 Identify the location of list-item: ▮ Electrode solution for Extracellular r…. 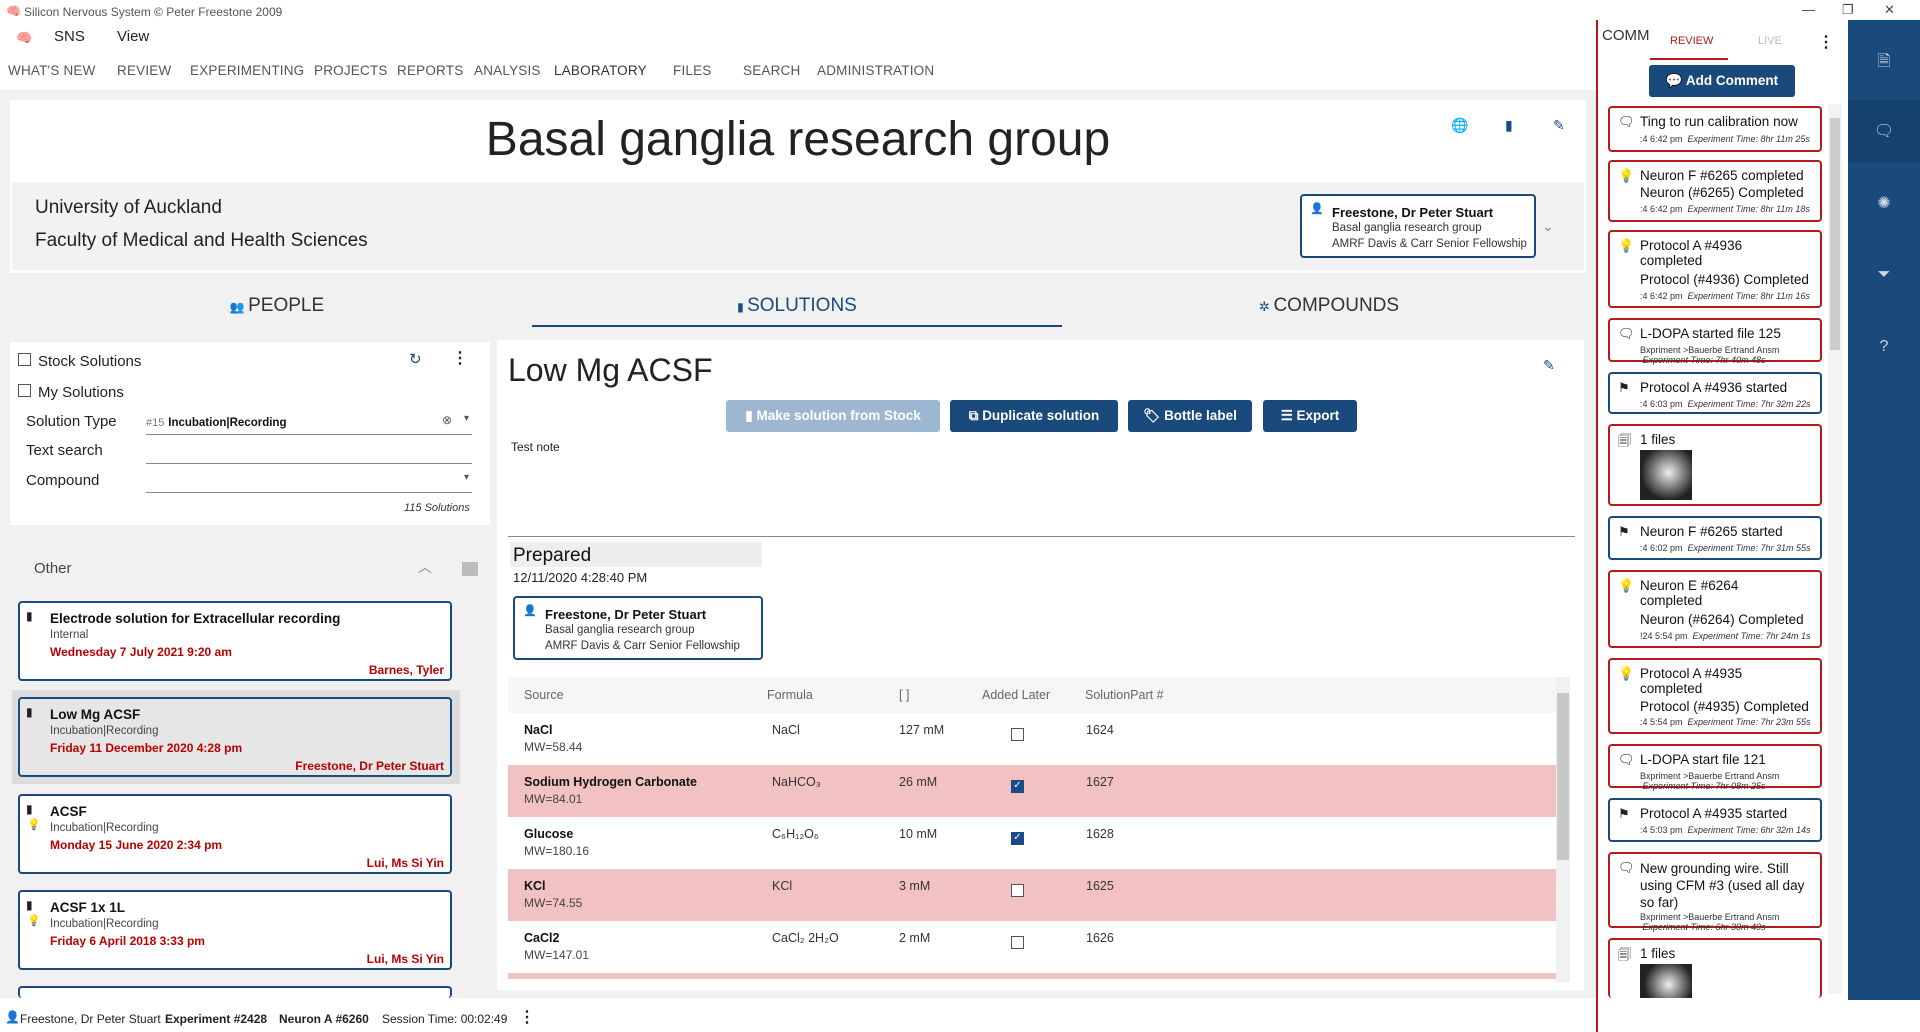
(235, 641).